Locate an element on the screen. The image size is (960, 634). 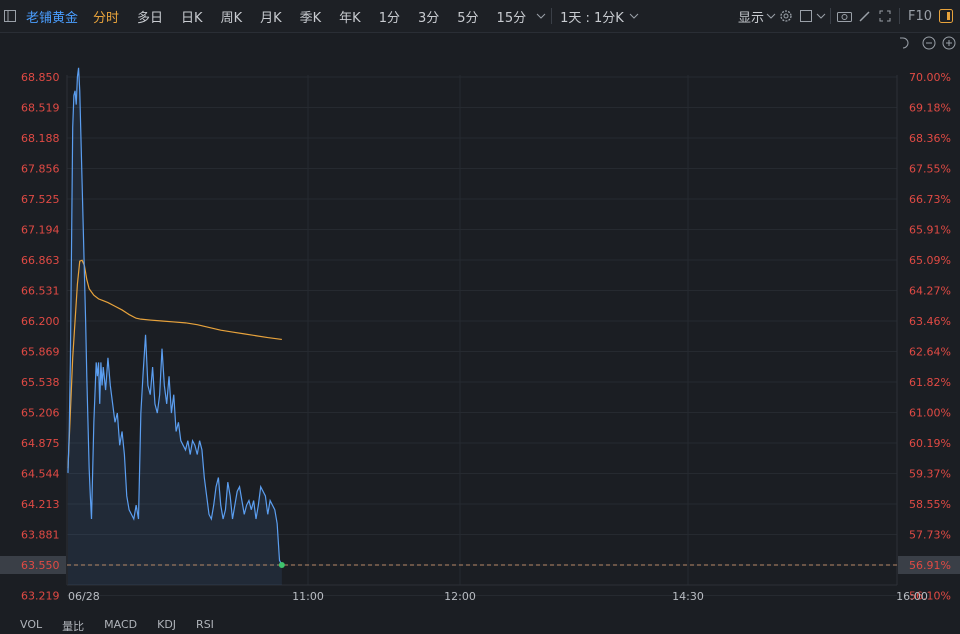
stock-name: 老铺黄金 is located at coordinates (52, 16).